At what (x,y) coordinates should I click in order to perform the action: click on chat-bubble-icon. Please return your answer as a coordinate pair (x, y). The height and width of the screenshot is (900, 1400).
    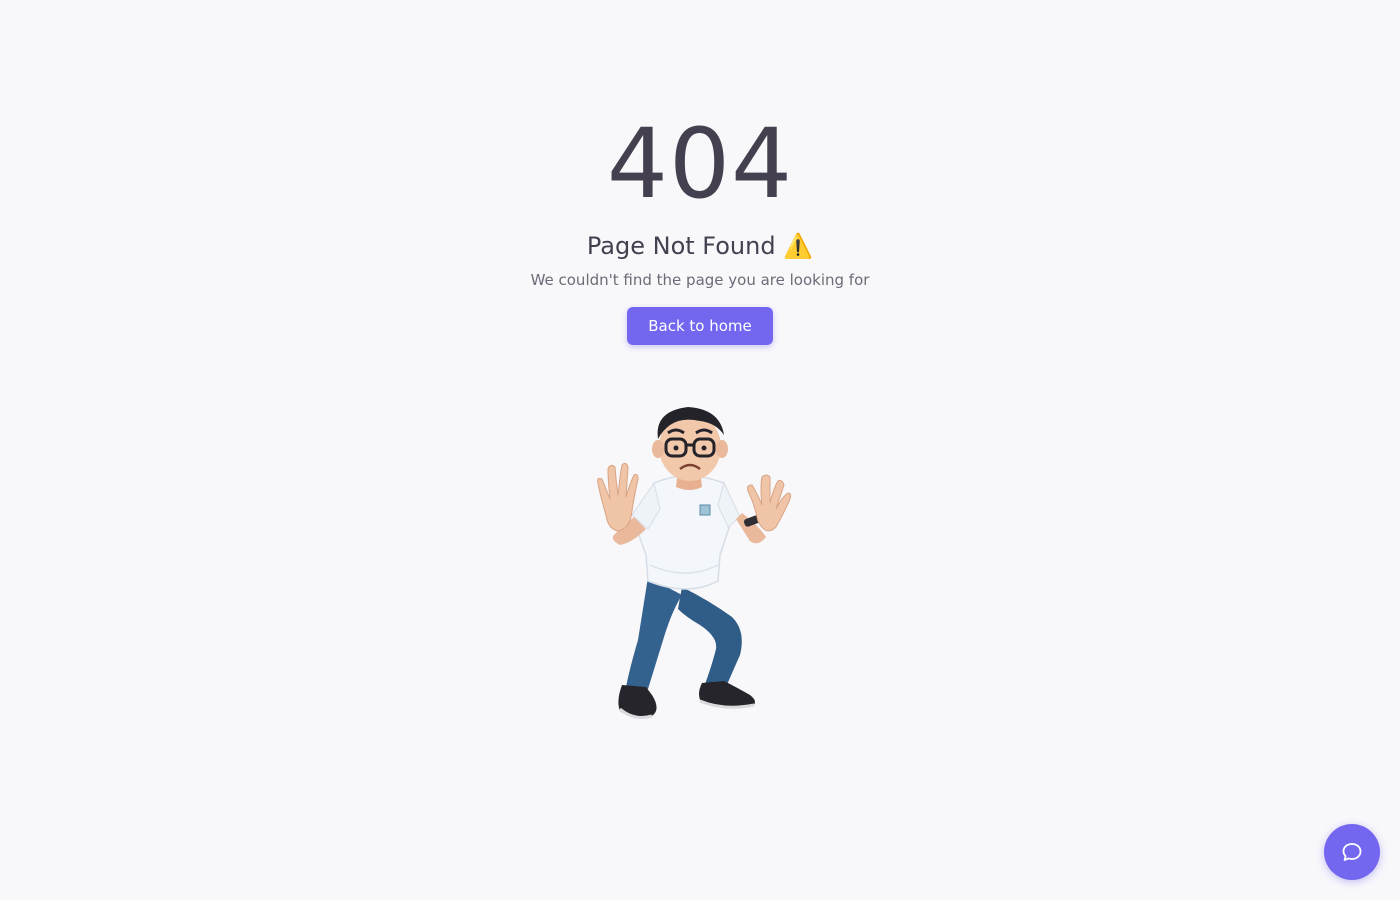
    Looking at the image, I should click on (1352, 852).